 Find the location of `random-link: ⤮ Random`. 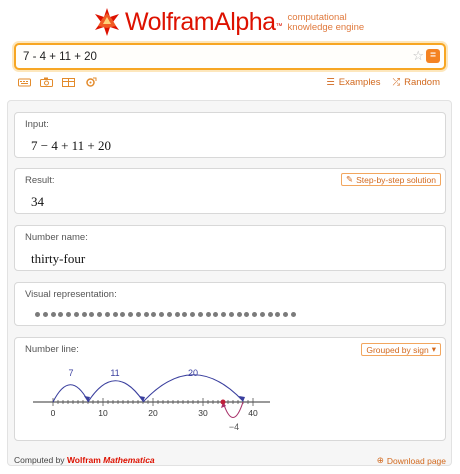

random-link: ⤮ Random is located at coordinates (416, 82).